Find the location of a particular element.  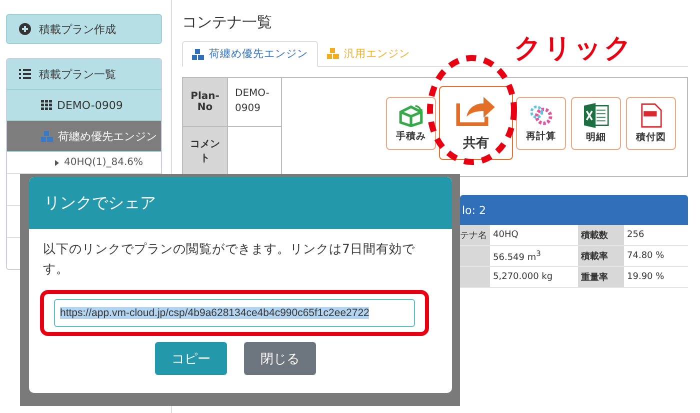

row-header: Plan-No is located at coordinates (205, 102).